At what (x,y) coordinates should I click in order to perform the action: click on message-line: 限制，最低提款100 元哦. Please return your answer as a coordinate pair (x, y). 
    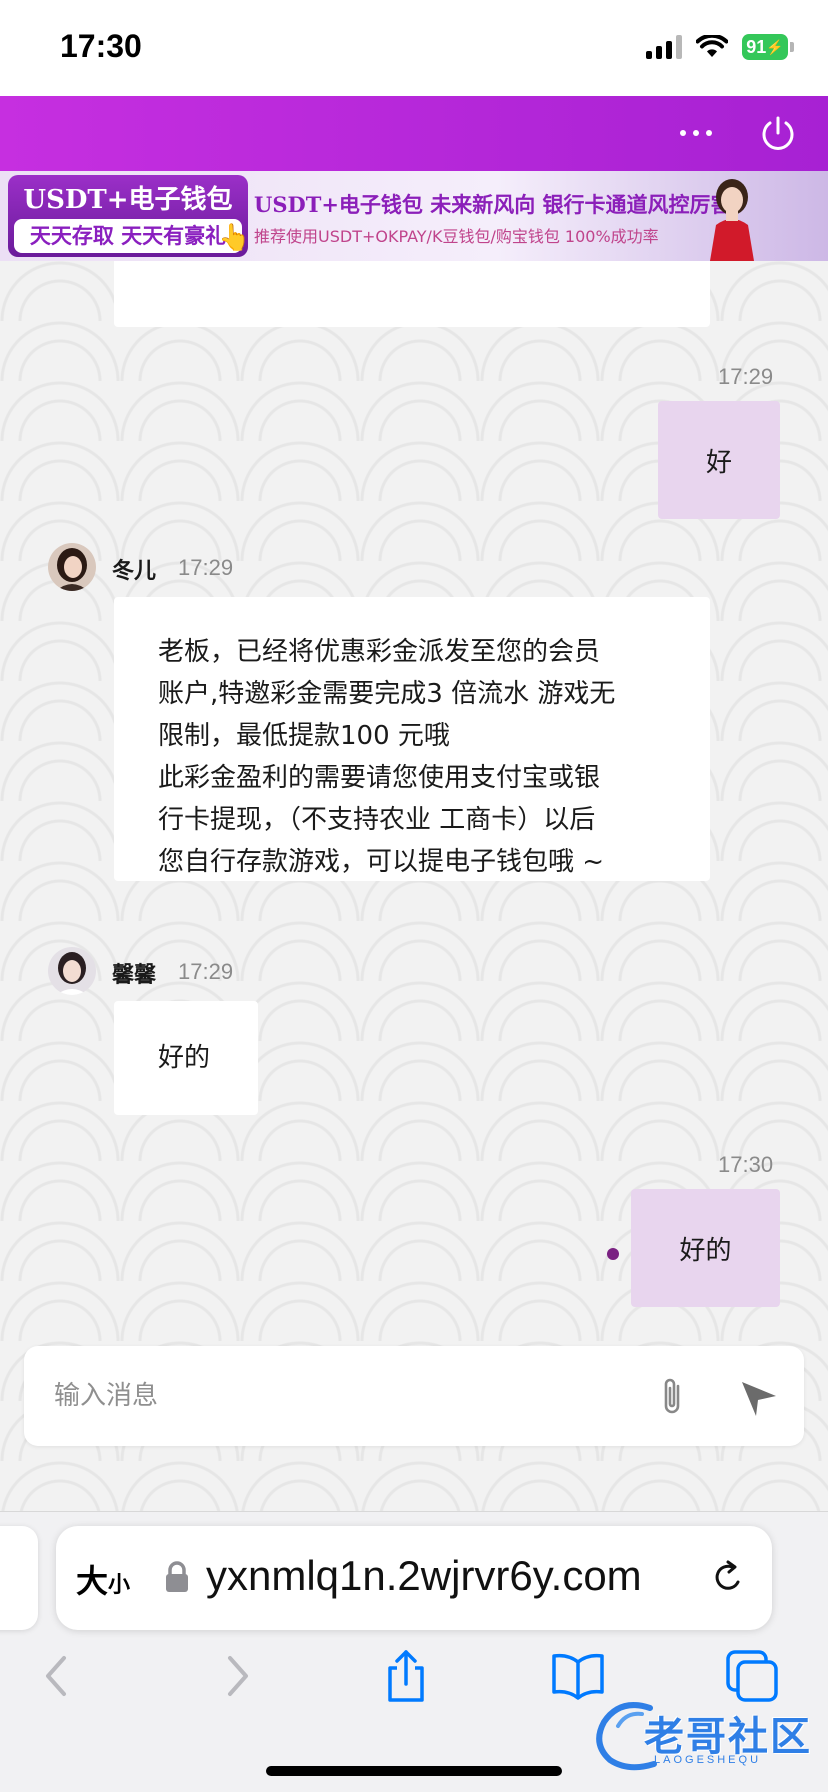
    Looking at the image, I should click on (304, 736).